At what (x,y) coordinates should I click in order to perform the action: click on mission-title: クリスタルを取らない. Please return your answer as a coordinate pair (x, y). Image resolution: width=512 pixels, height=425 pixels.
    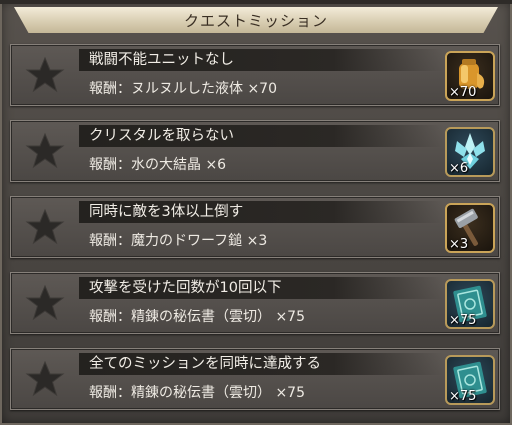
    Looking at the image, I should click on (261, 136).